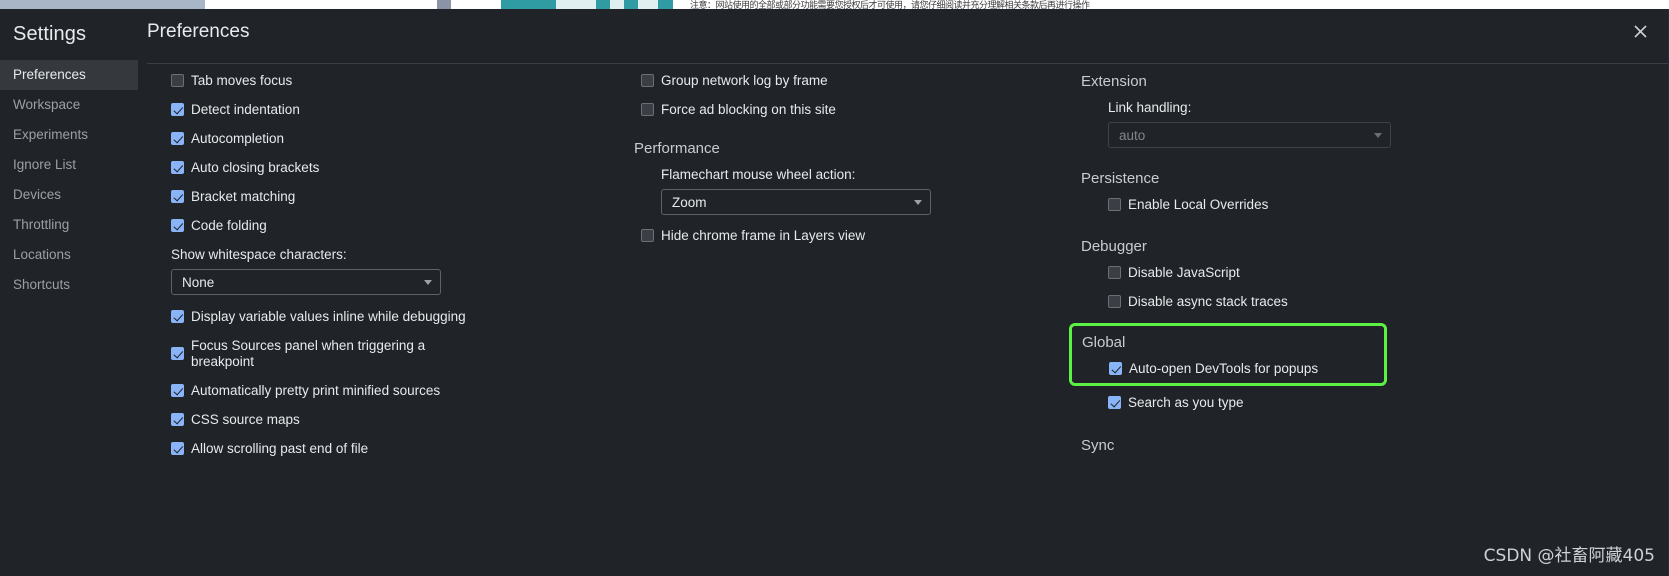  I want to click on setting-label: Autocompletion, so click(238, 138).